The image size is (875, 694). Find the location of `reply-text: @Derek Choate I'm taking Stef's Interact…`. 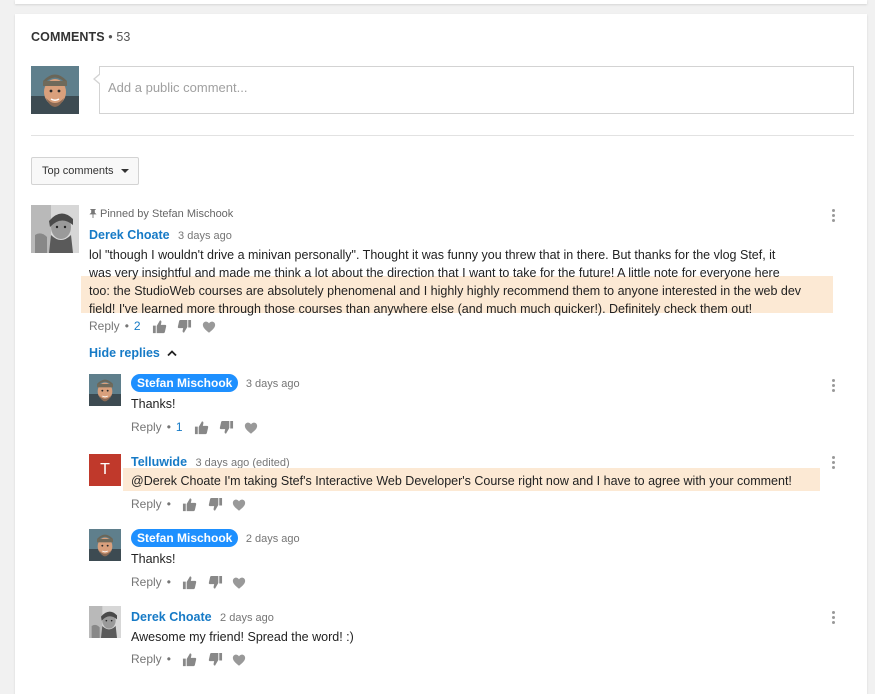

reply-text: @Derek Choate I'm taking Stef's Interact… is located at coordinates (461, 481).